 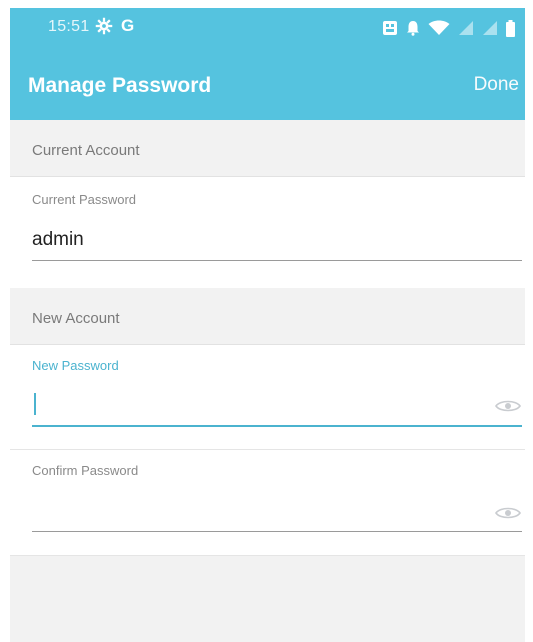 What do you see at coordinates (120, 85) in the screenshot?
I see `page-title: Manage Password` at bounding box center [120, 85].